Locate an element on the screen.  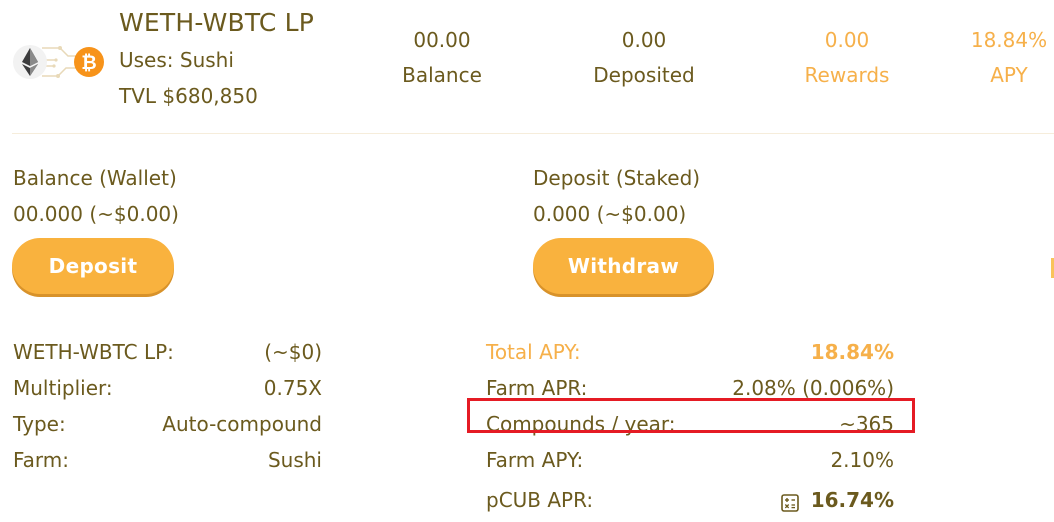
detail-type-key: Type: is located at coordinates (39, 424).